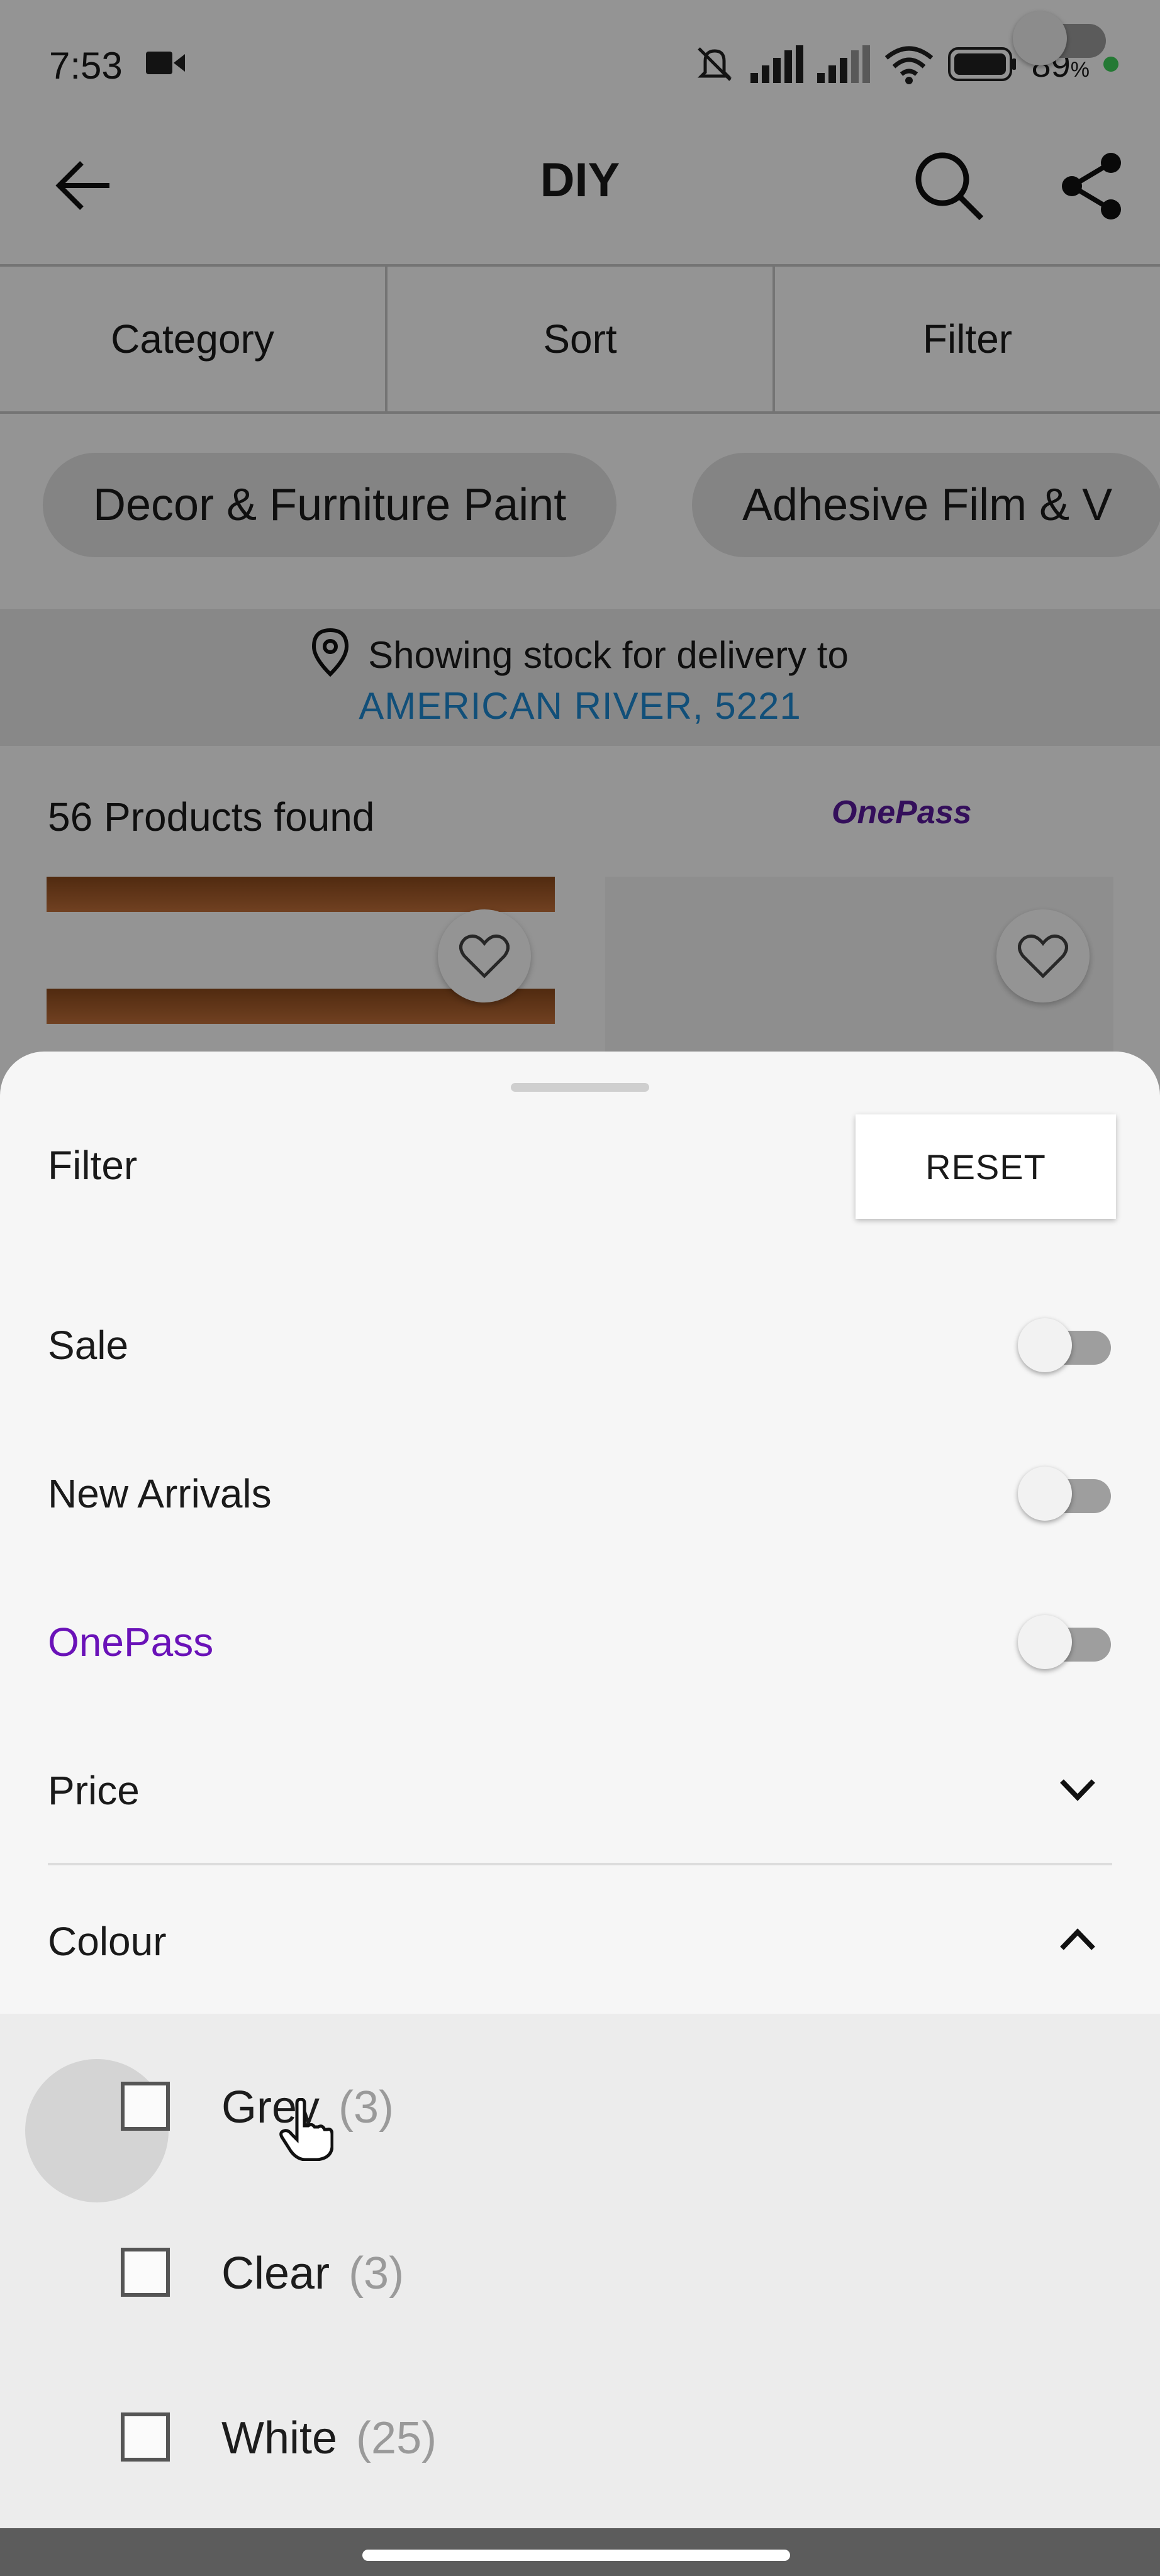 The height and width of the screenshot is (2576, 1160). Describe the element at coordinates (108, 1941) in the screenshot. I see `colour-label: Colour` at that location.